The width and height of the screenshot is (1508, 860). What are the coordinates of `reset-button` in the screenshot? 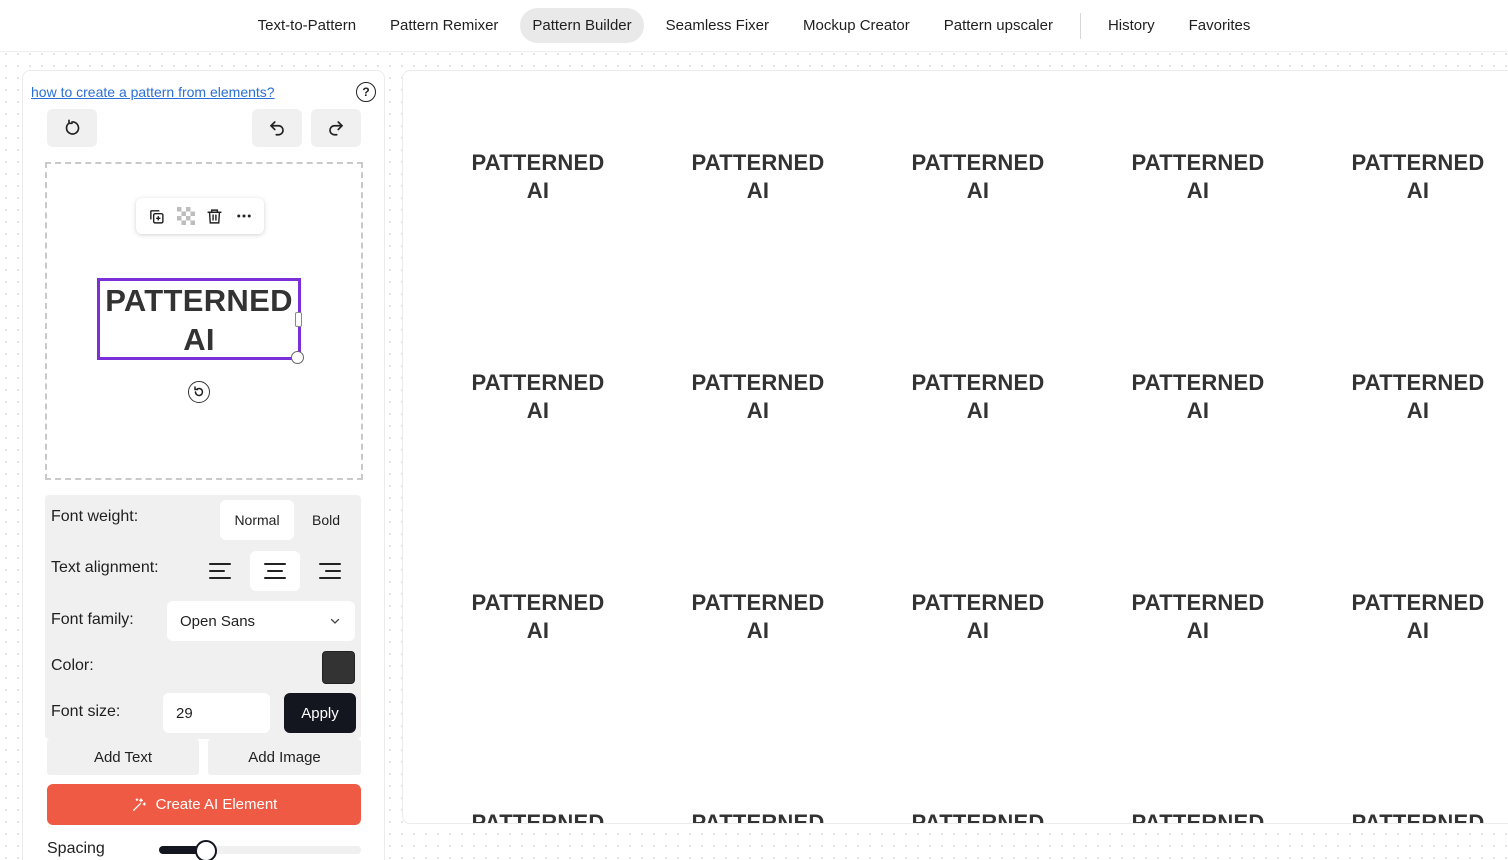 It's located at (72, 128).